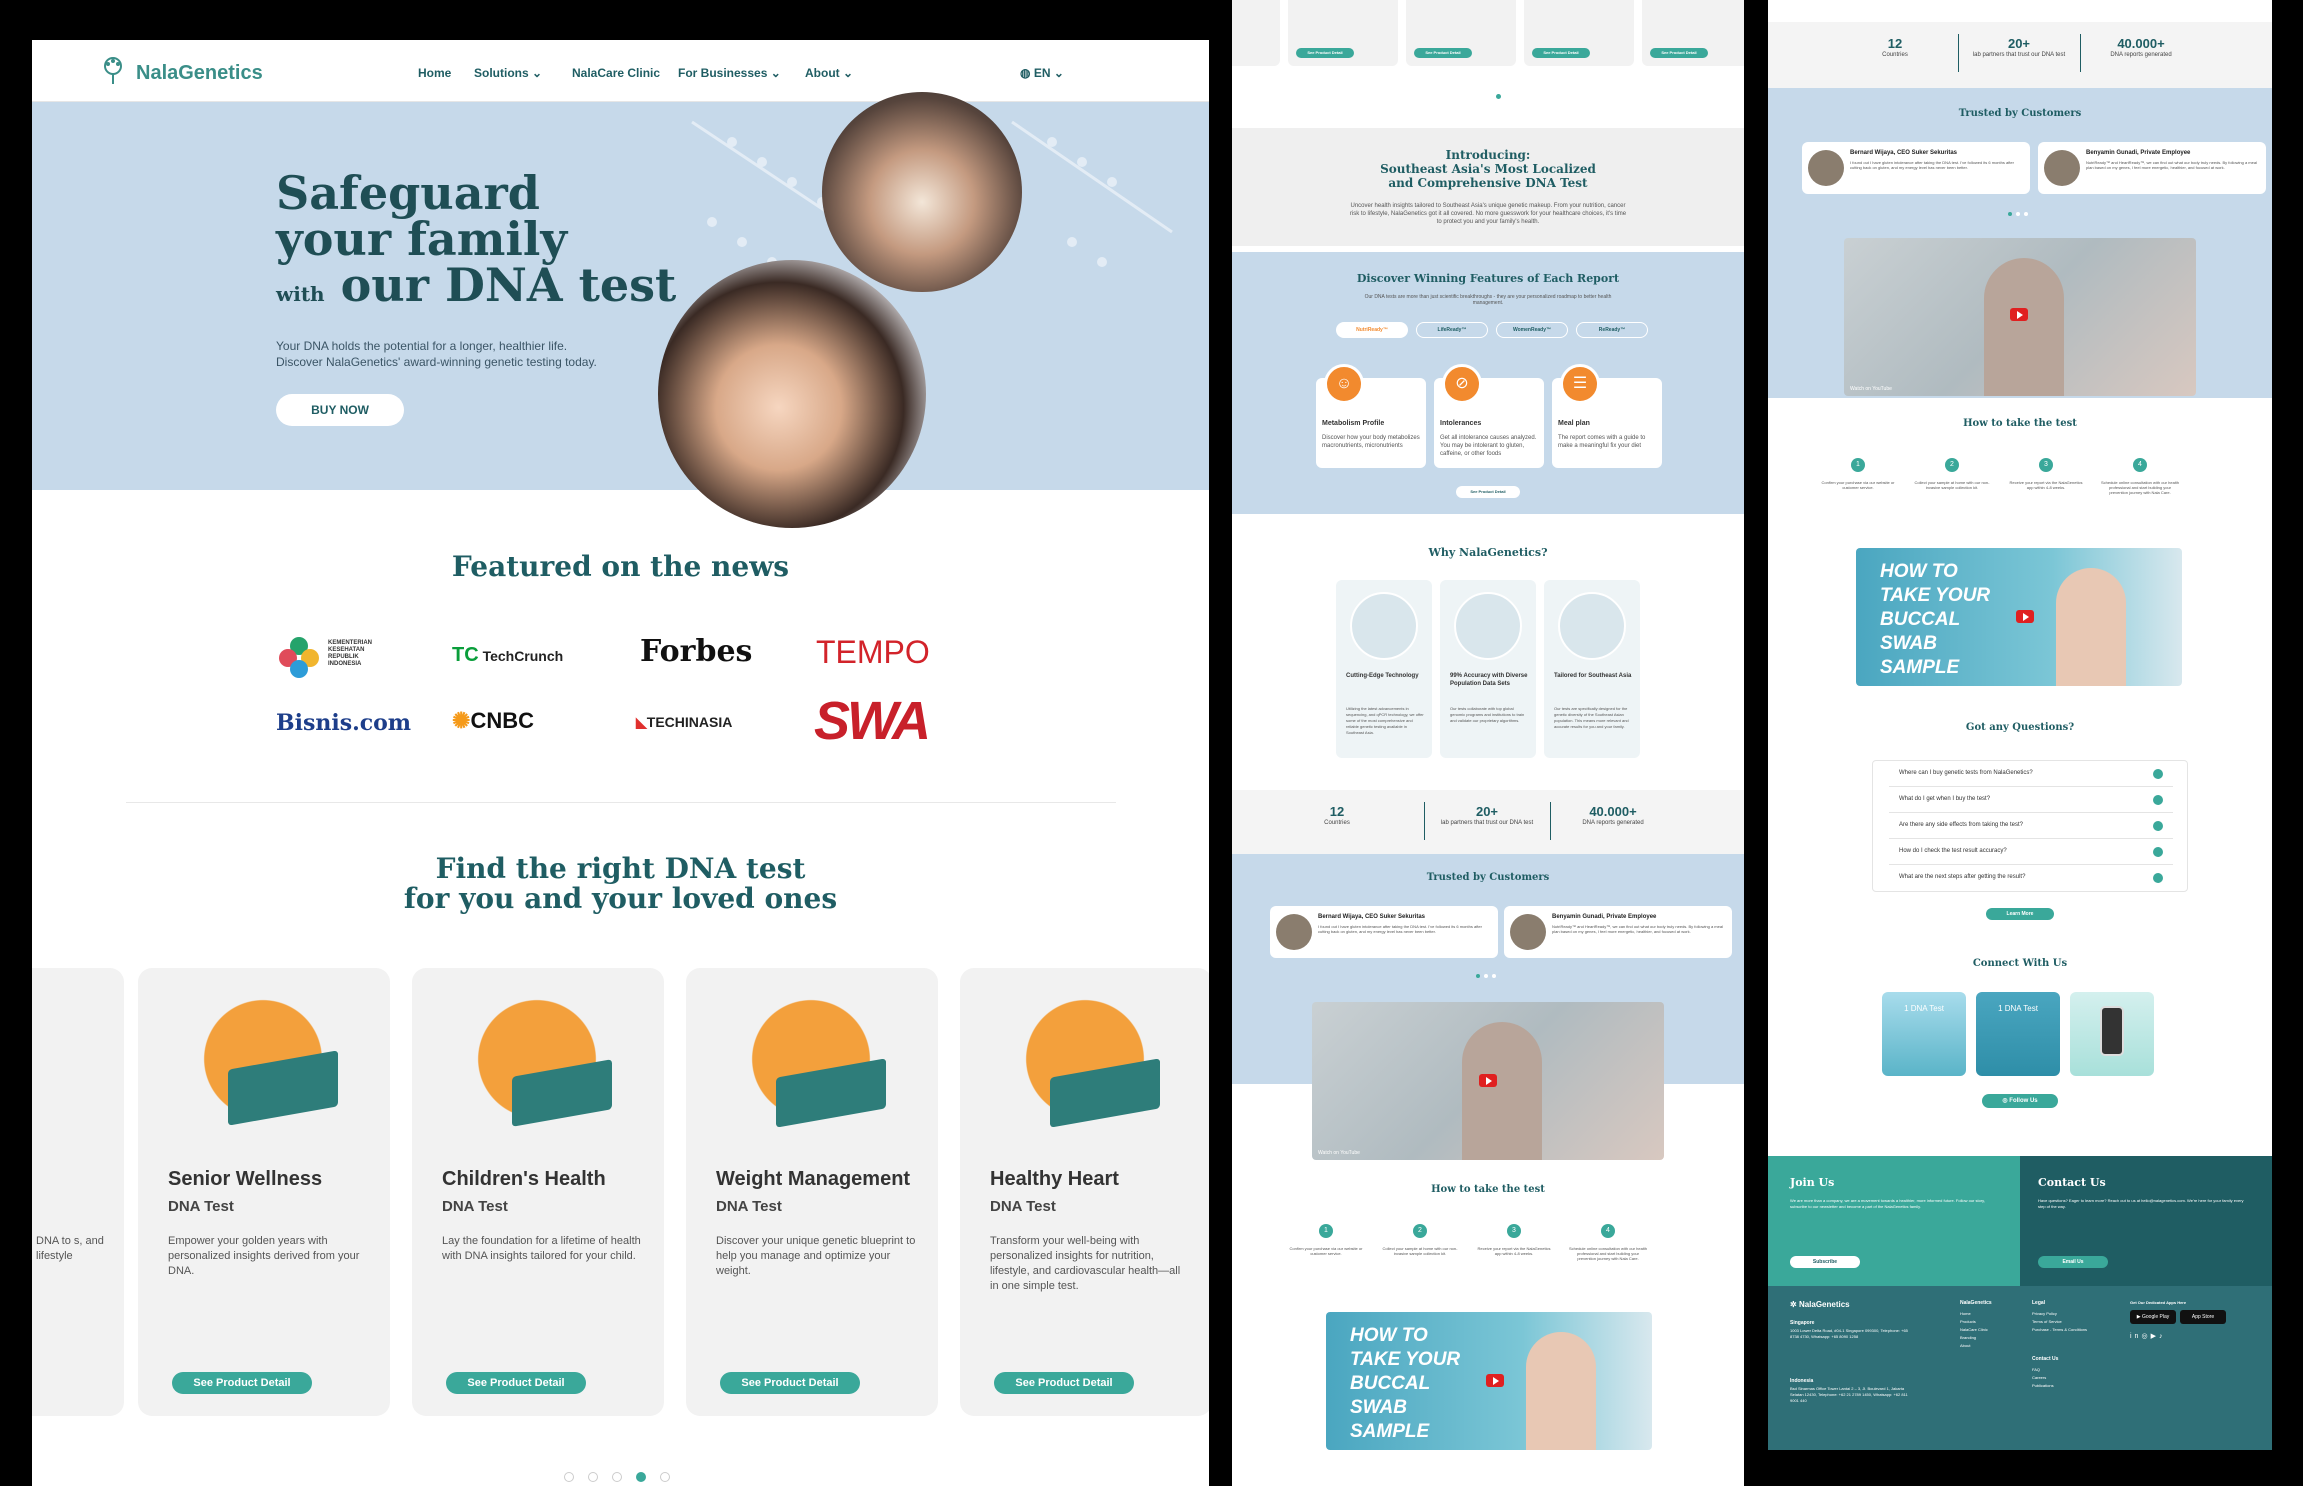 This screenshot has width=2303, height=1486. What do you see at coordinates (2060, 1322) in the screenshot?
I see `footer-link: Terms of Service` at bounding box center [2060, 1322].